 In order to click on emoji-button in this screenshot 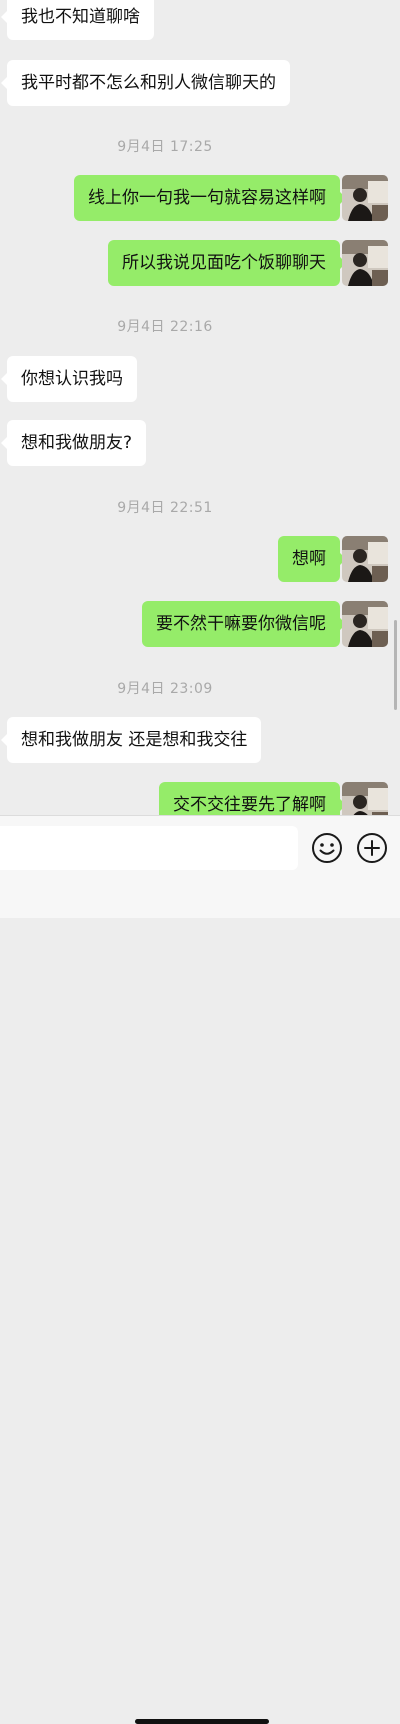, I will do `click(327, 848)`.